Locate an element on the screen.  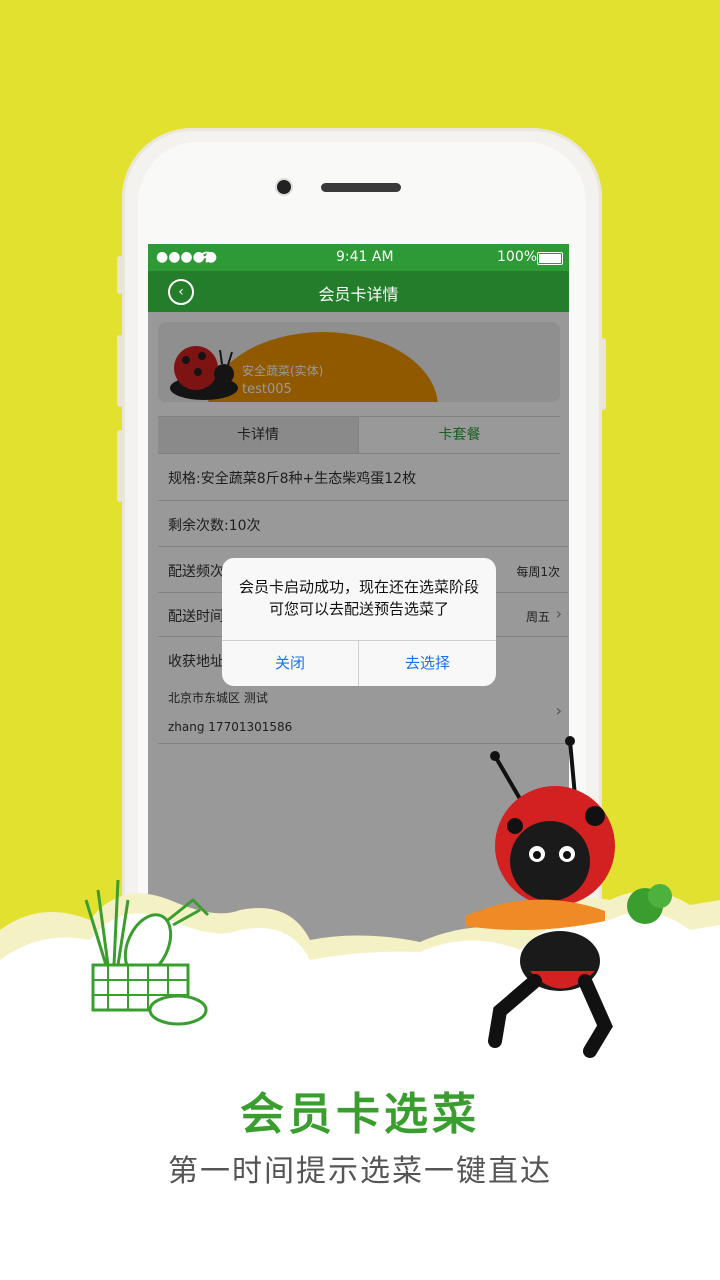
promo-subline: 第一时间提示选菜一键直达 is located at coordinates (360, 1171).